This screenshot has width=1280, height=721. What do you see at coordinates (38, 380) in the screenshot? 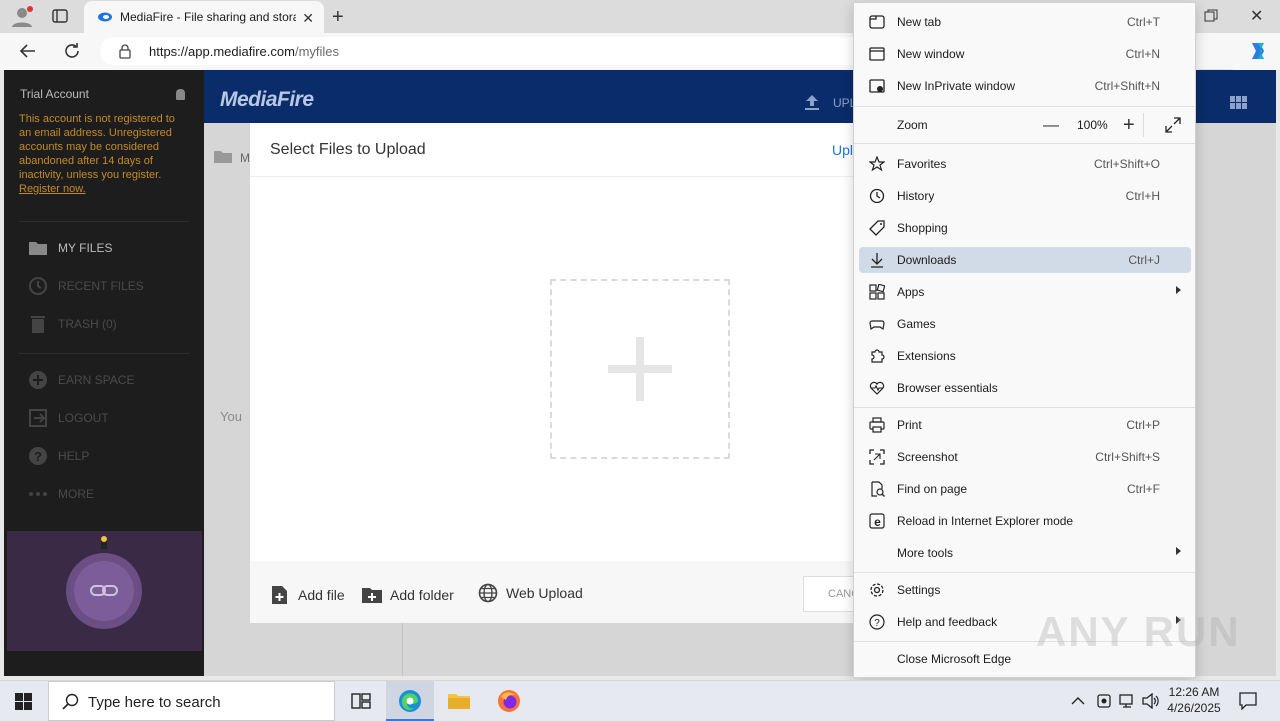
I see `plus-circle-icon` at bounding box center [38, 380].